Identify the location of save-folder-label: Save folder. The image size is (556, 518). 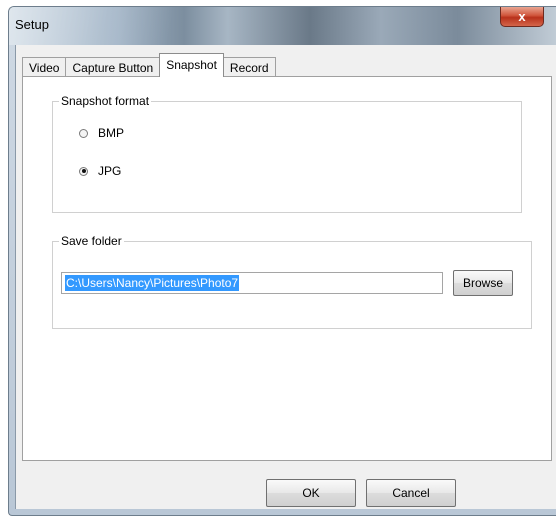
(91, 241).